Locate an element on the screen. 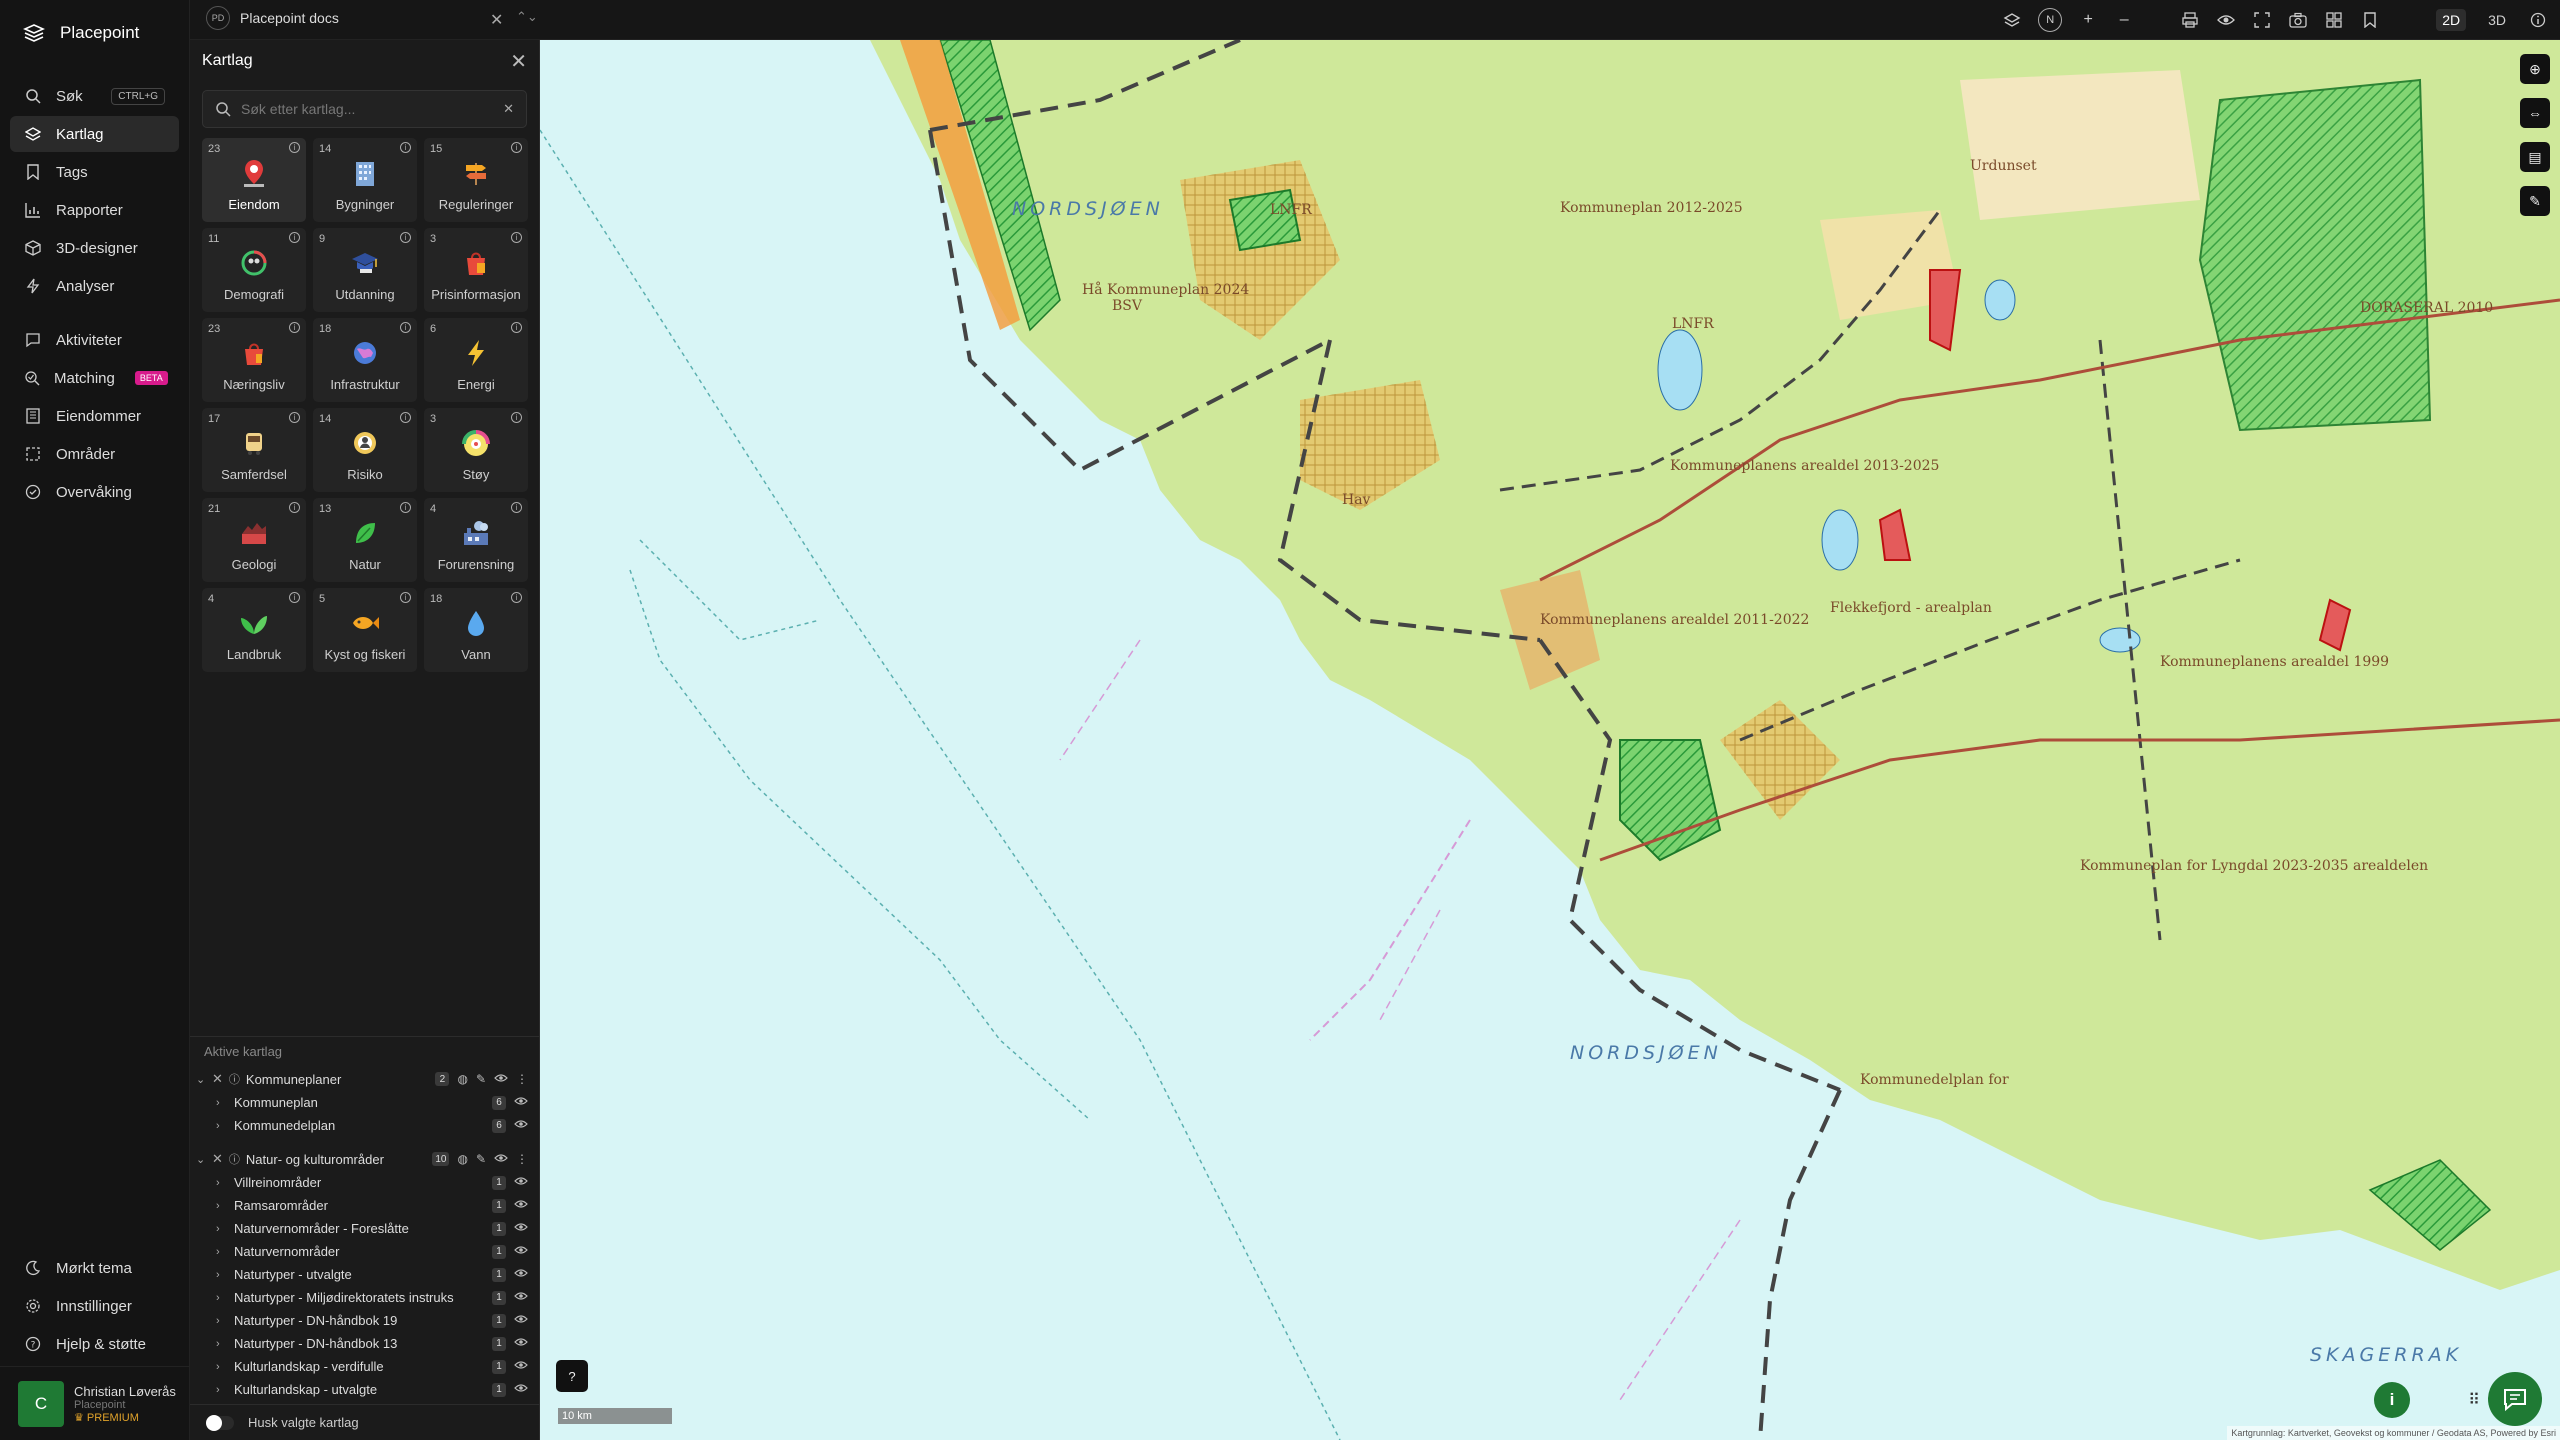  nav-item-activities: Aktiviteter is located at coordinates (94, 340).